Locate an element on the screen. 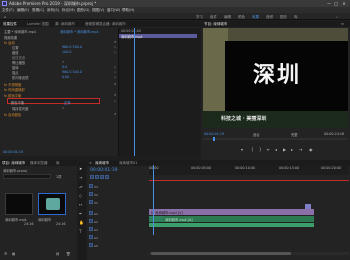 This screenshot has width=350, height=260. ec-clip-bar: 深圳城市.mp4 is located at coordinates (158, 36).